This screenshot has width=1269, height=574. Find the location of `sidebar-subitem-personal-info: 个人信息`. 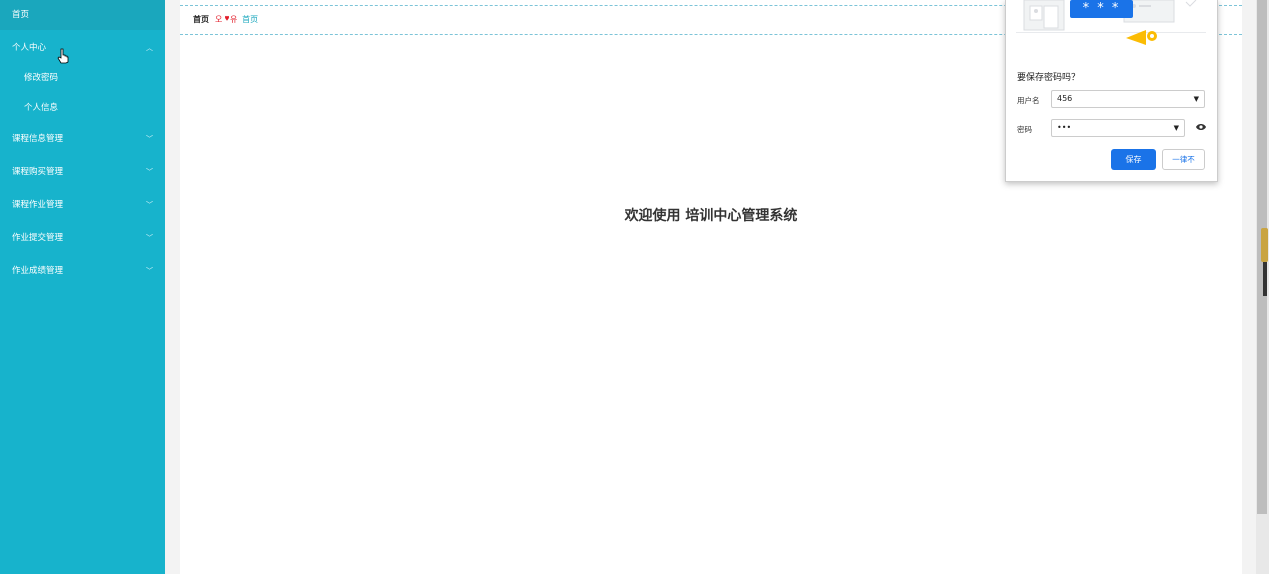

sidebar-subitem-personal-info: 个人信息 is located at coordinates (82, 108).